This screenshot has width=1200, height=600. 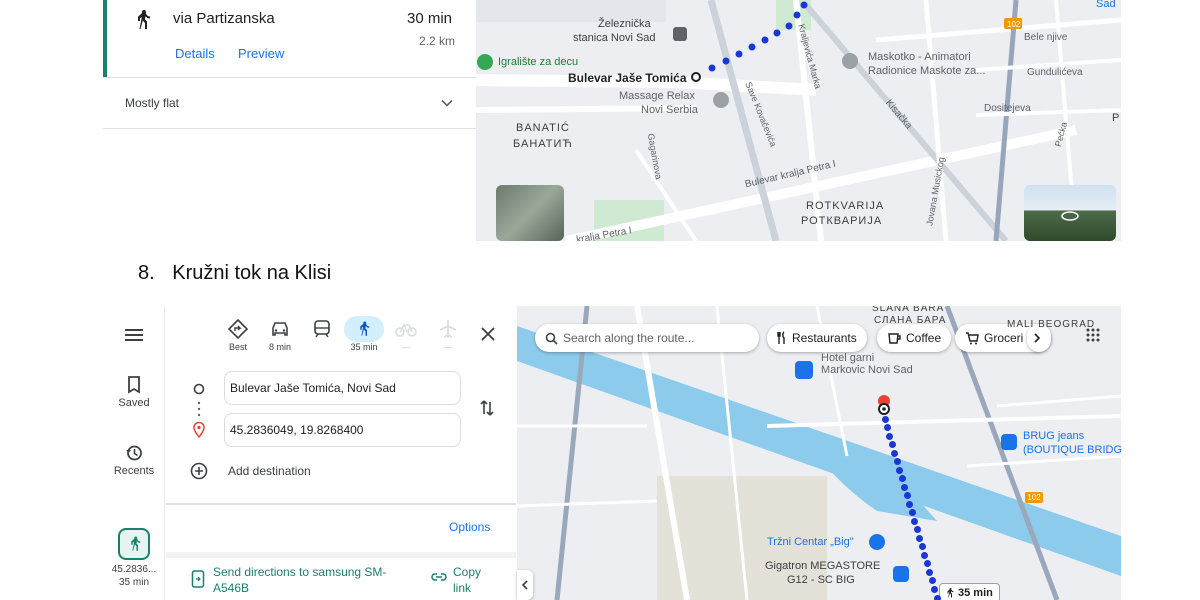 I want to click on mode-best: Best, so click(x=238, y=334).